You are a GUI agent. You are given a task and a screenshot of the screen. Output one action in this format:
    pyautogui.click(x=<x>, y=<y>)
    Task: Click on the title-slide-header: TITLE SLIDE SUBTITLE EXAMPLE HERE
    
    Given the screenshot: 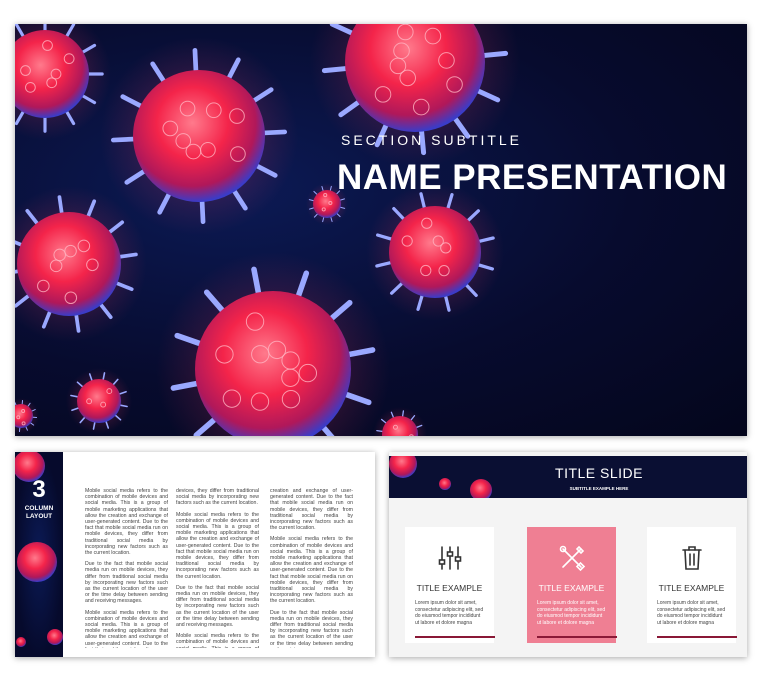 What is the action you would take?
    pyautogui.click(x=568, y=477)
    